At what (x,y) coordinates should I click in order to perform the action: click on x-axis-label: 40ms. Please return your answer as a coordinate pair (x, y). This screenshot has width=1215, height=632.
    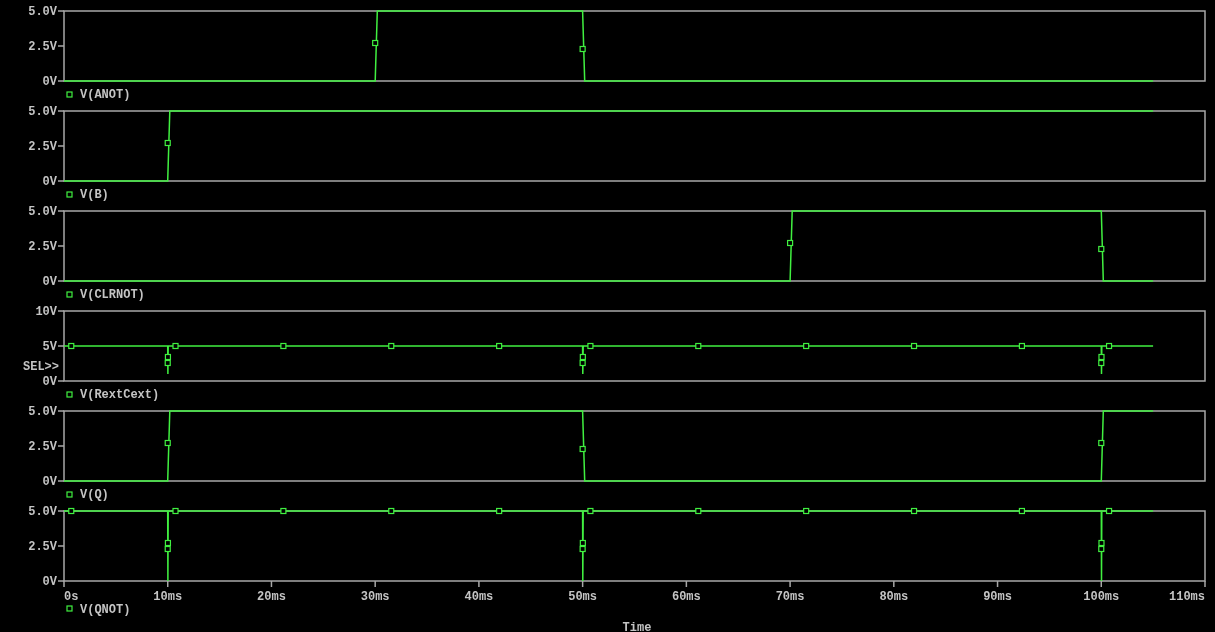
    Looking at the image, I should click on (479, 597).